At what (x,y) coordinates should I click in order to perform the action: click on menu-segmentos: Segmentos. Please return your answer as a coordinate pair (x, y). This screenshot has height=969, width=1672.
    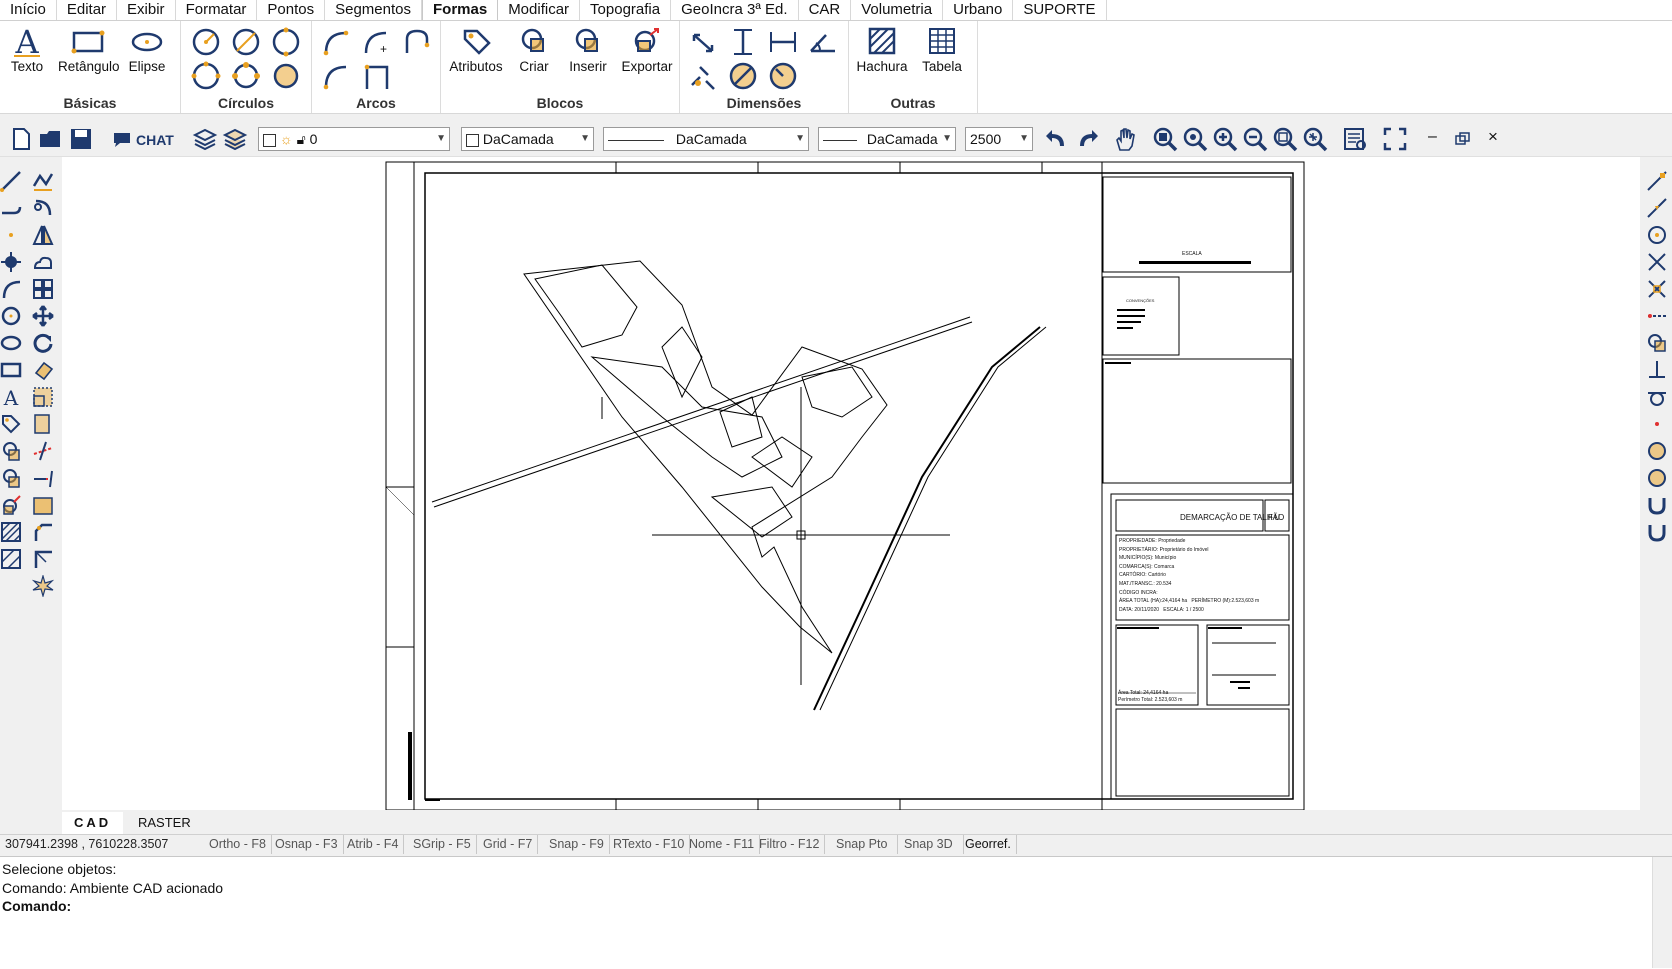
    Looking at the image, I should click on (373, 10).